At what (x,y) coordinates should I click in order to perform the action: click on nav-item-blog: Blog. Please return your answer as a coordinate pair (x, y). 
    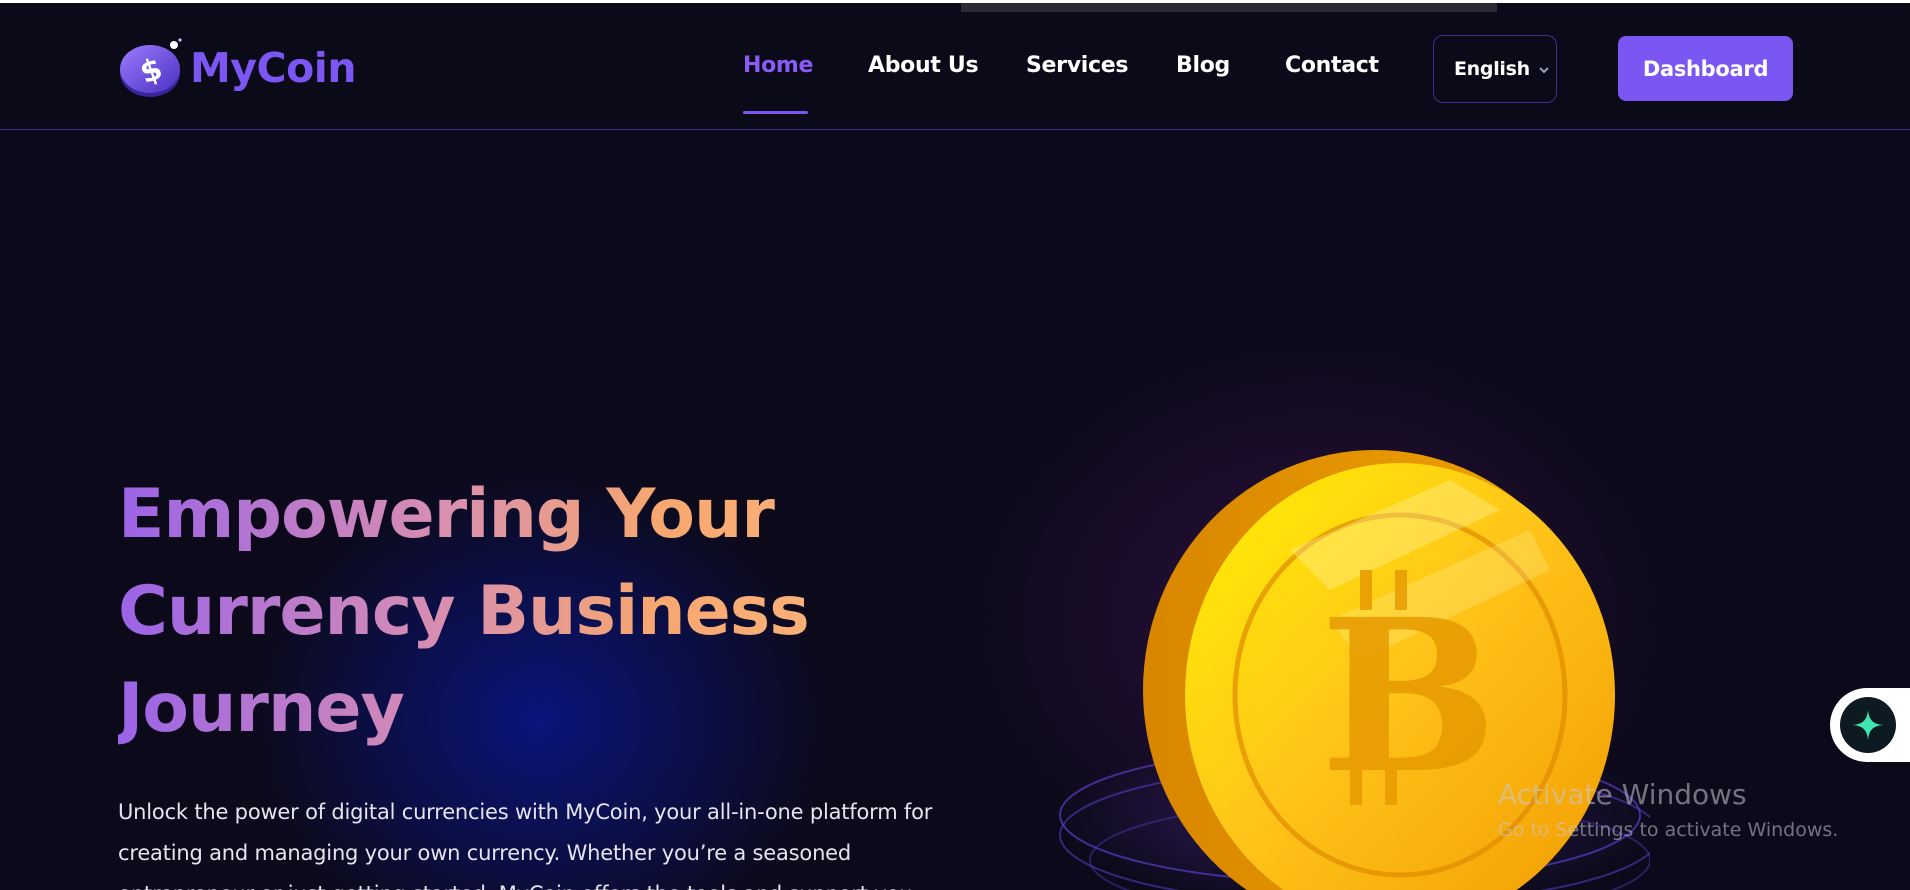
    Looking at the image, I should click on (1203, 65).